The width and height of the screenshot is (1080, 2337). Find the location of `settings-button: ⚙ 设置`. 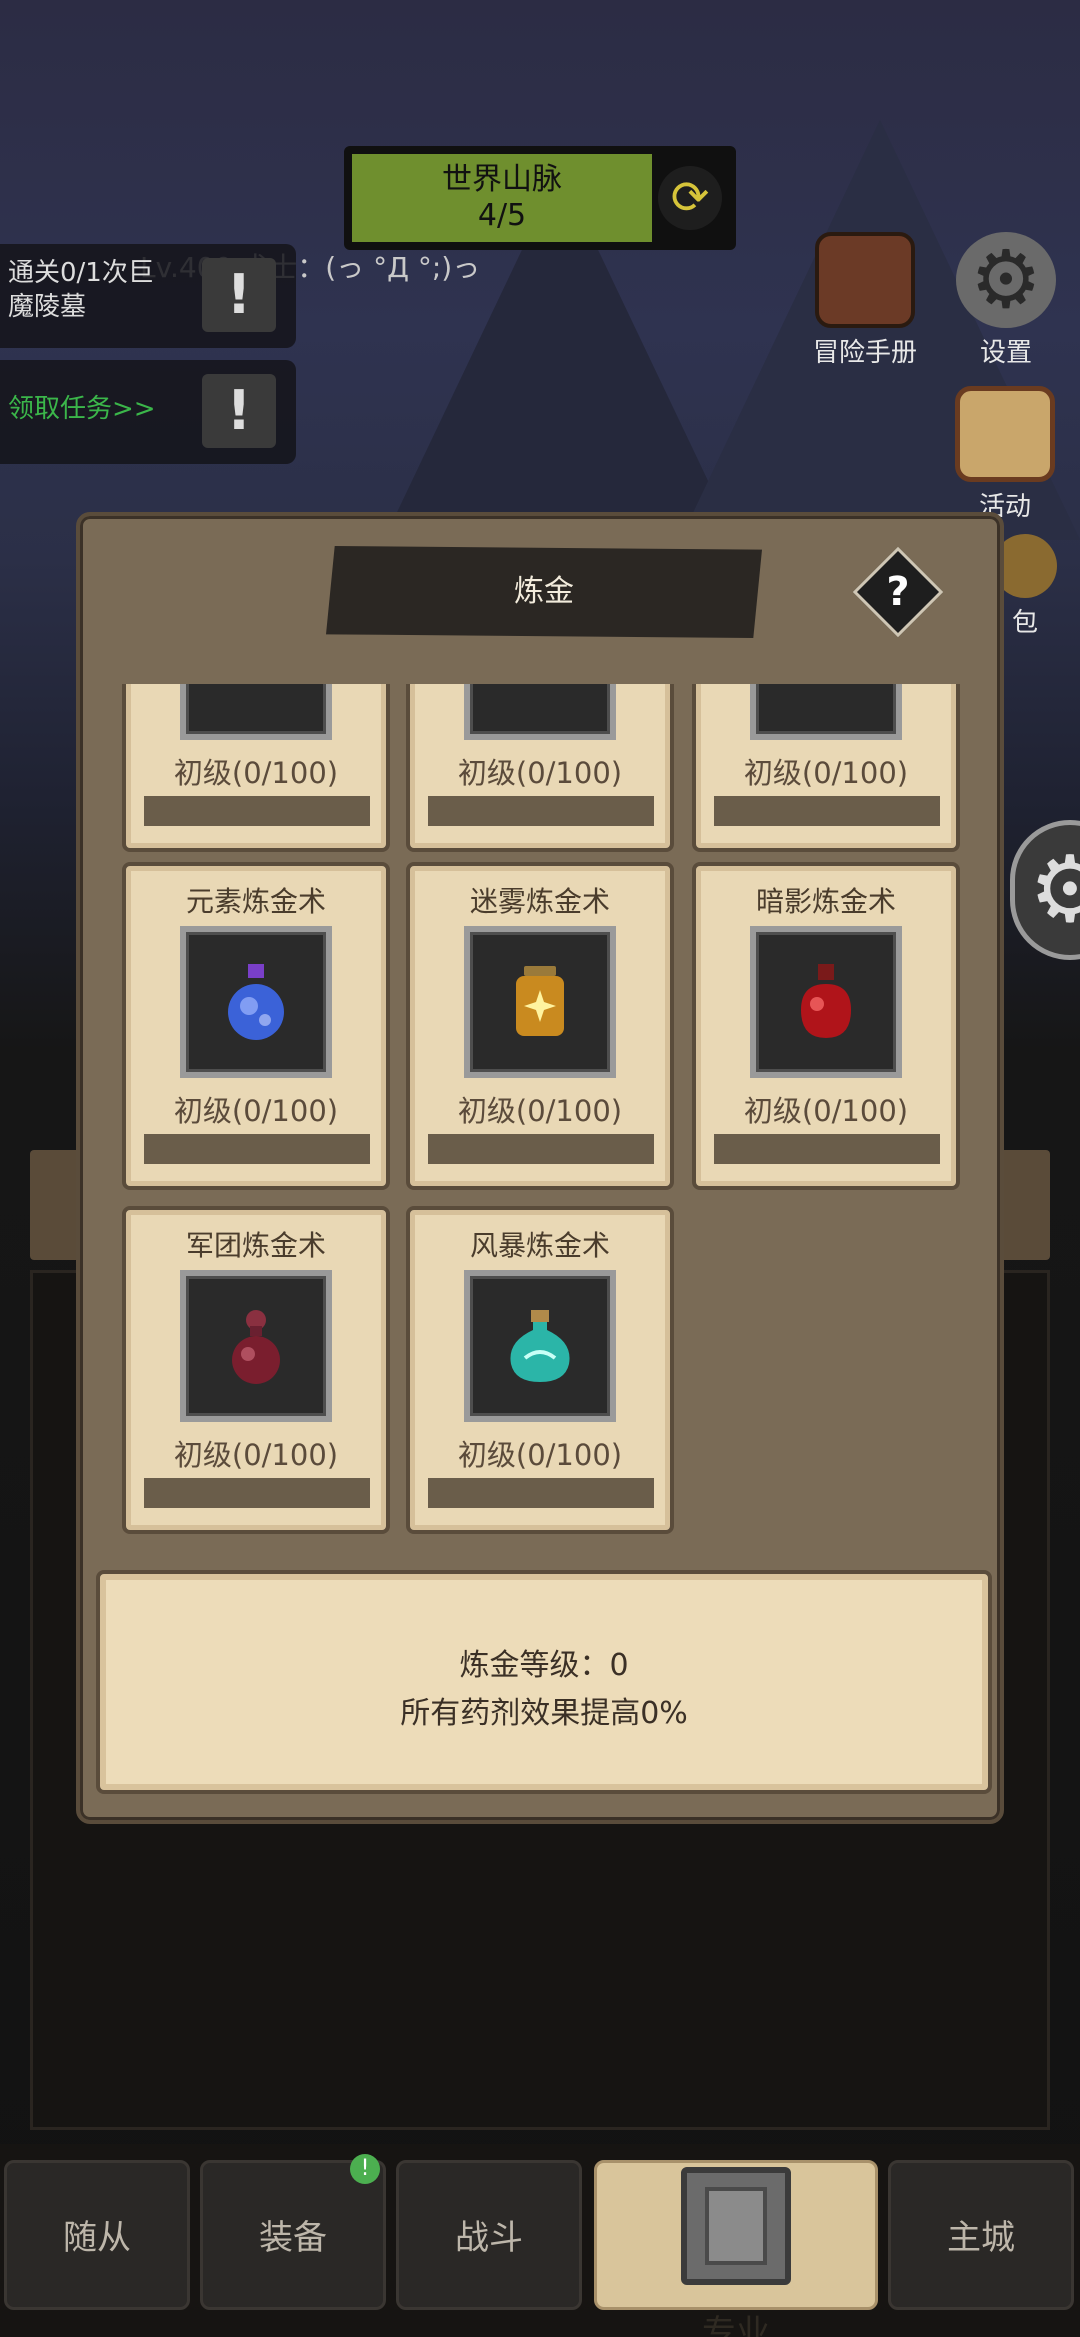

settings-button: ⚙ 设置 is located at coordinates (1006, 300).